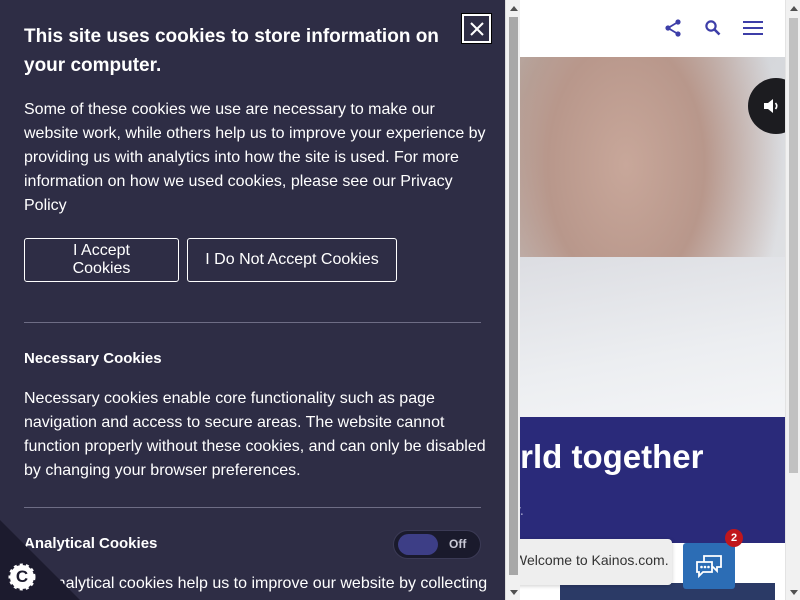 The width and height of the screenshot is (800, 600). Describe the element at coordinates (418, 544) in the screenshot. I see `toggle-knob` at that location.